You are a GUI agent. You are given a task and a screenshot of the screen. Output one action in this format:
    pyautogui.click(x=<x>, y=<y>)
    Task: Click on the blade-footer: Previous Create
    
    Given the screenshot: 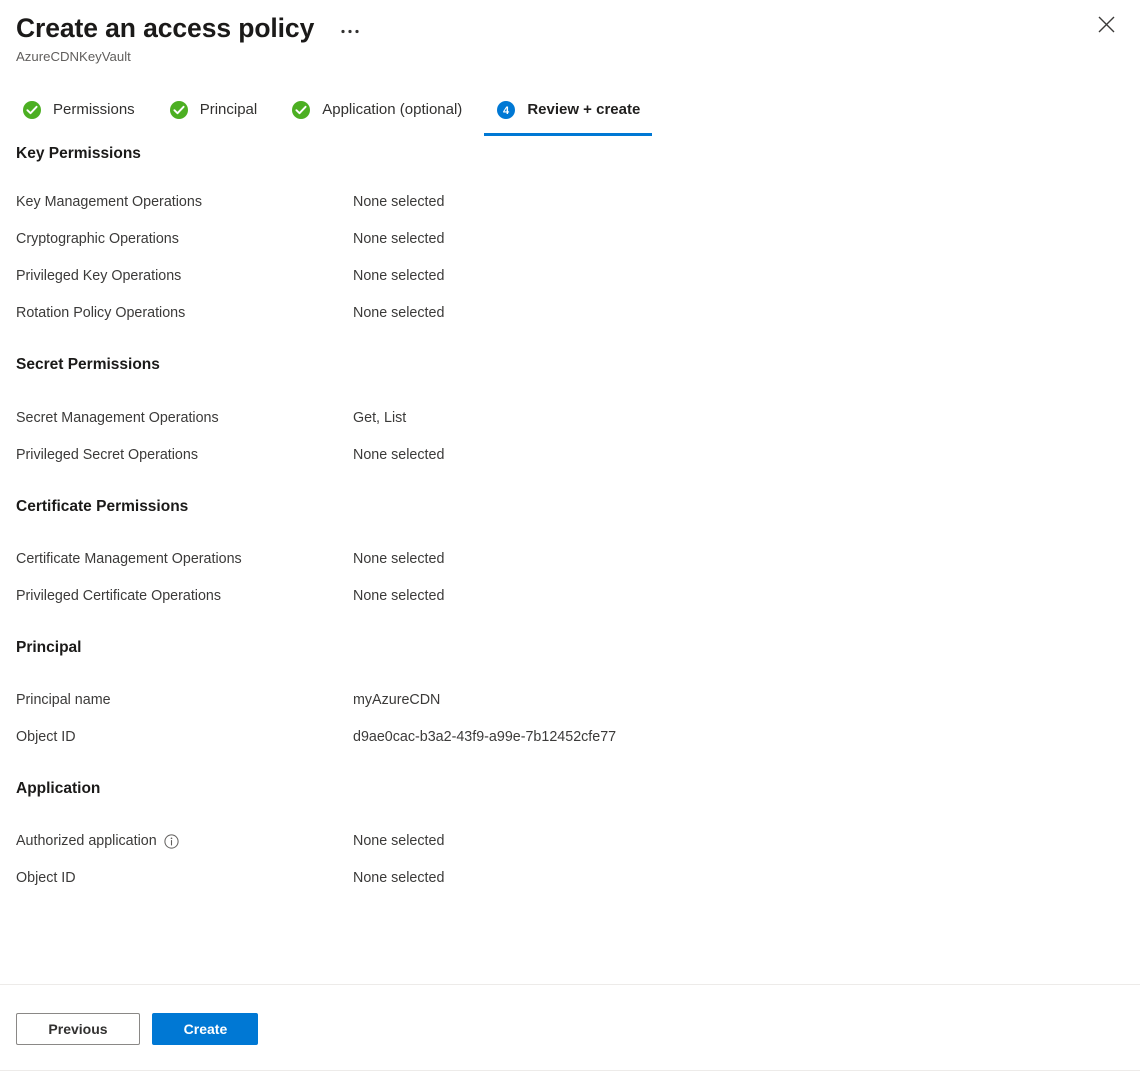 What is the action you would take?
    pyautogui.click(x=570, y=1027)
    